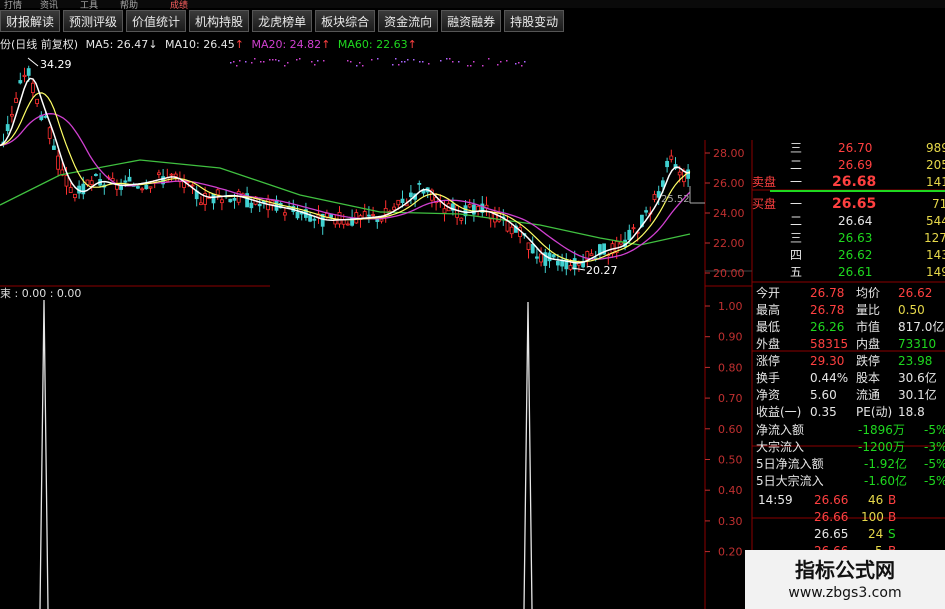 The image size is (945, 609). I want to click on stat-key: 内盘, so click(868, 344).